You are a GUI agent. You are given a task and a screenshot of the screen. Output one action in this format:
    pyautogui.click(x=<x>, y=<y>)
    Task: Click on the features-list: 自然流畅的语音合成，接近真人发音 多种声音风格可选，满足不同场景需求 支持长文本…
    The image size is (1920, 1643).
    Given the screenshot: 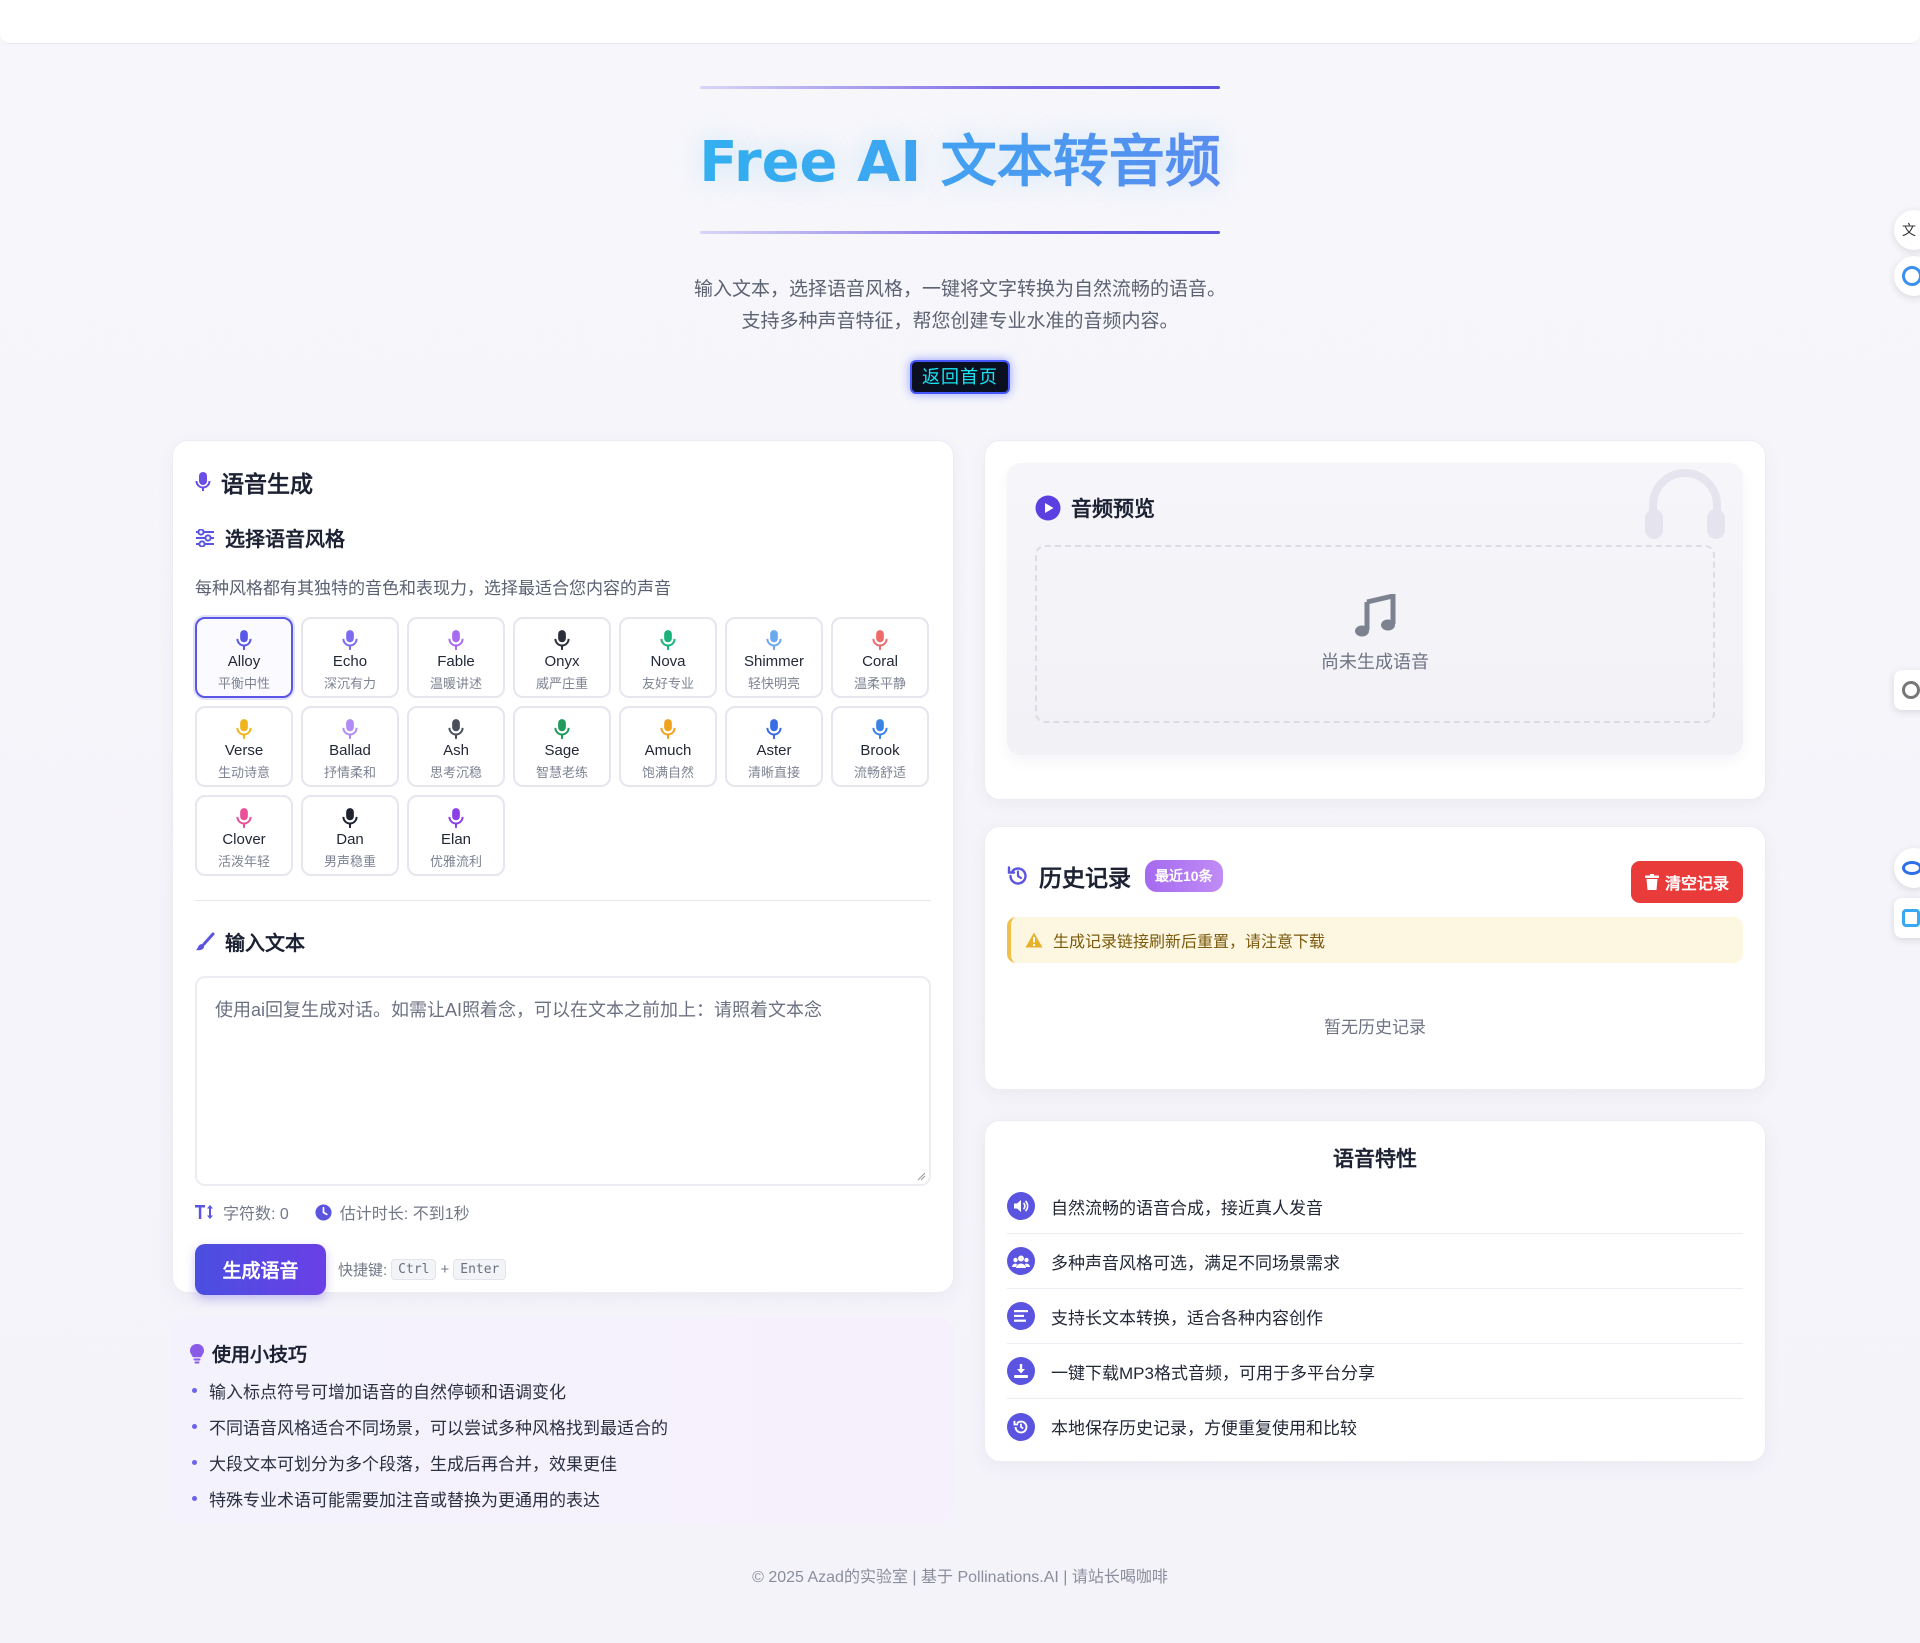 What is the action you would take?
    pyautogui.click(x=1375, y=1316)
    